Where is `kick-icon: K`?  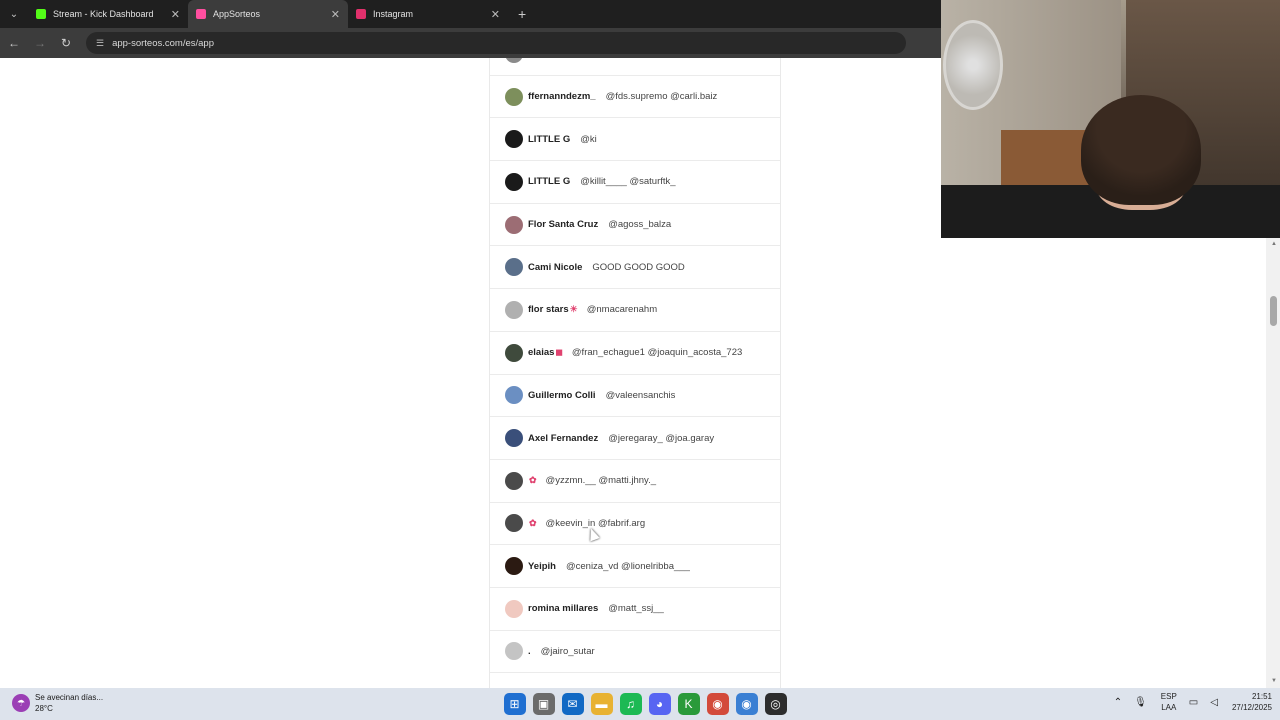 kick-icon: K is located at coordinates (688, 704).